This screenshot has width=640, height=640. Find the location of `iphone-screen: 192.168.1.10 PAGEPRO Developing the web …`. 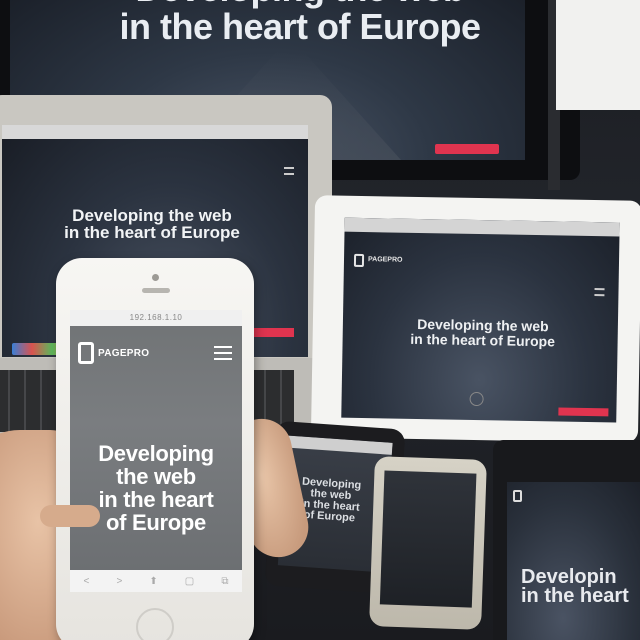

iphone-screen: 192.168.1.10 PAGEPRO Developing the web … is located at coordinates (156, 451).